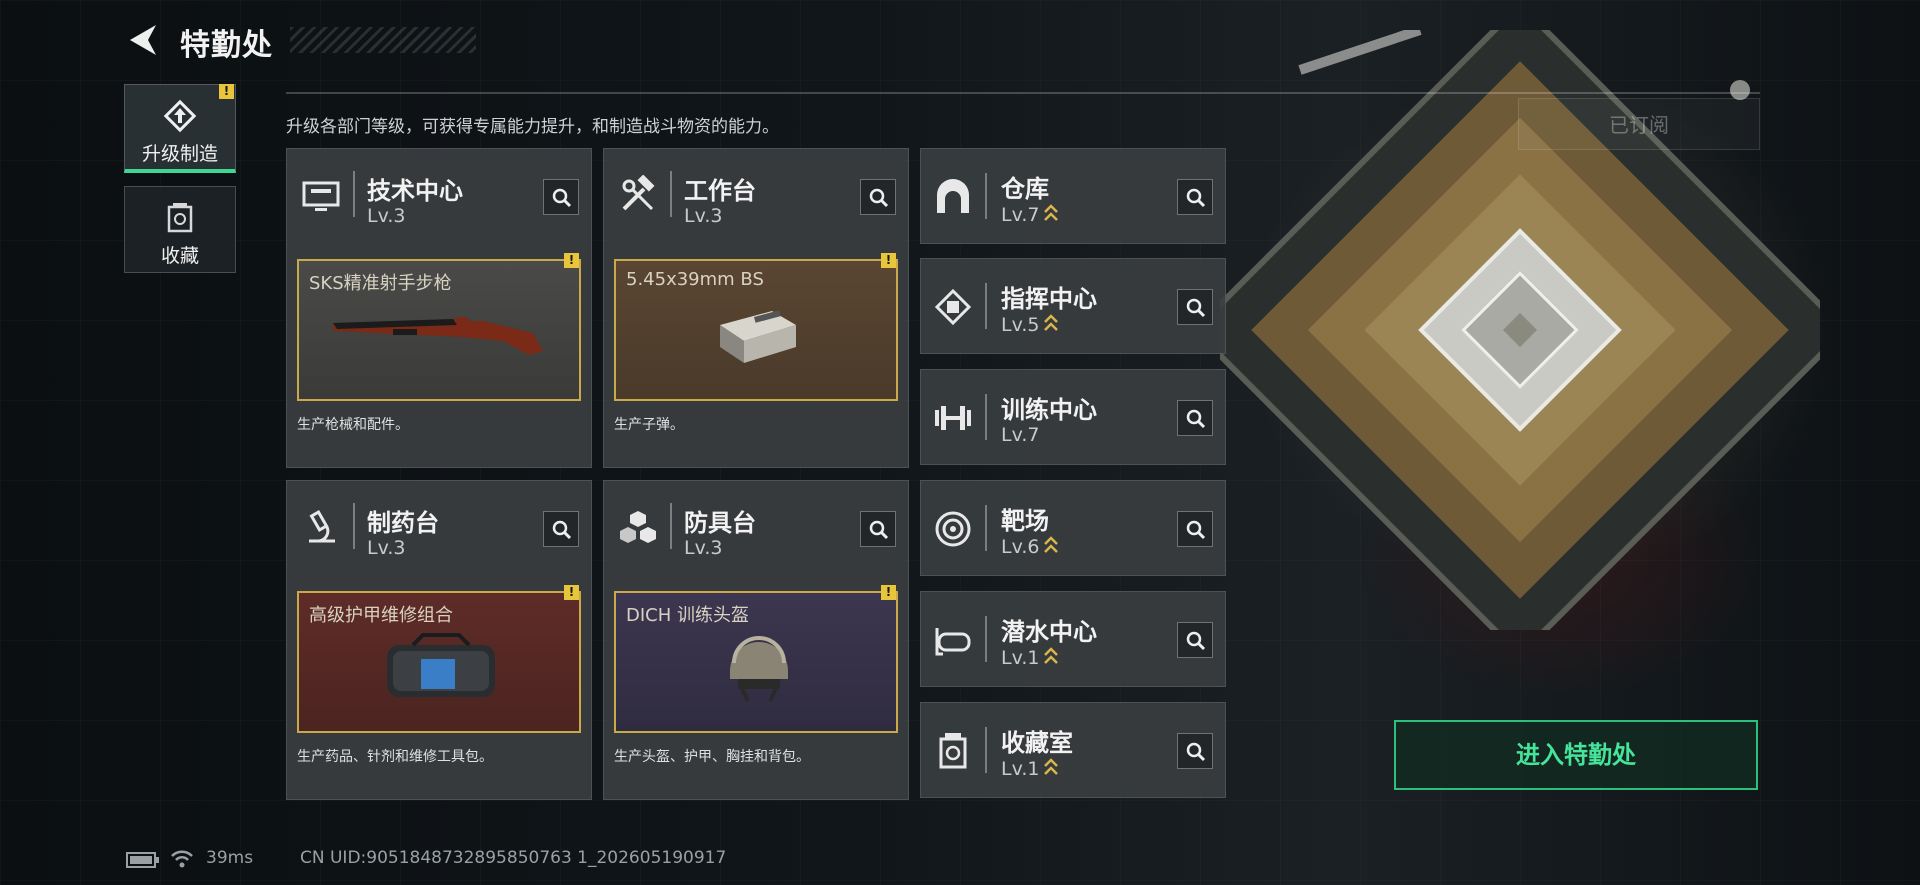  Describe the element at coordinates (720, 191) in the screenshot. I see `workshop-name: 工作台` at that location.